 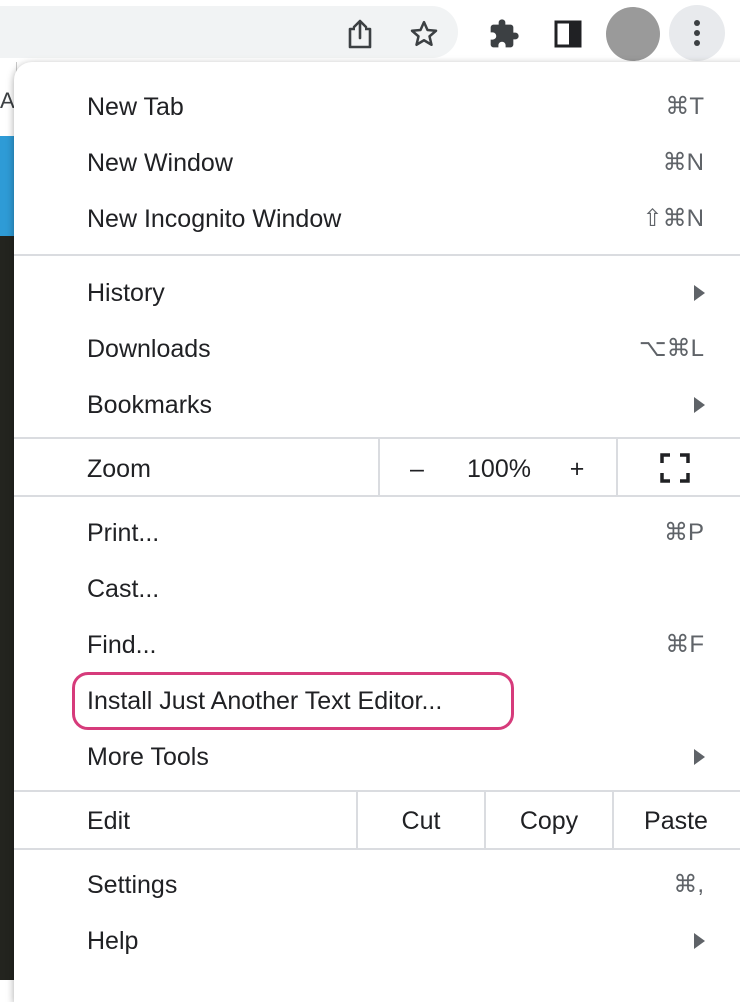 What do you see at coordinates (676, 821) in the screenshot?
I see `paste-button: Paste` at bounding box center [676, 821].